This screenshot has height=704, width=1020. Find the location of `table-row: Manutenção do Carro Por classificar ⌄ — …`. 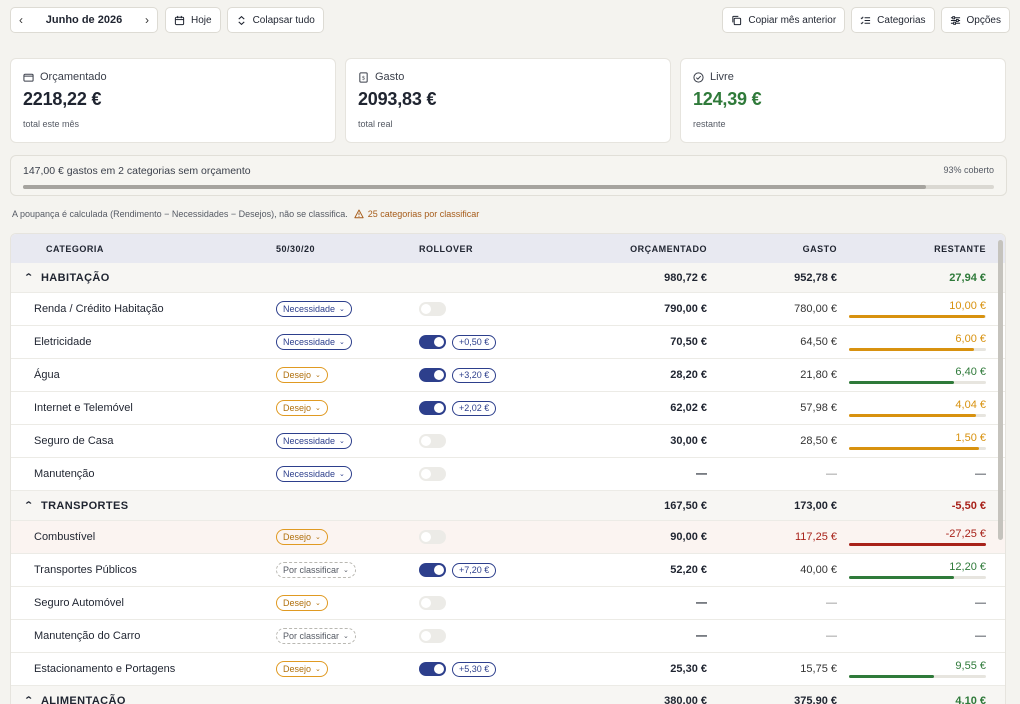

table-row: Manutenção do Carro Por classificar ⌄ — … is located at coordinates (508, 636).